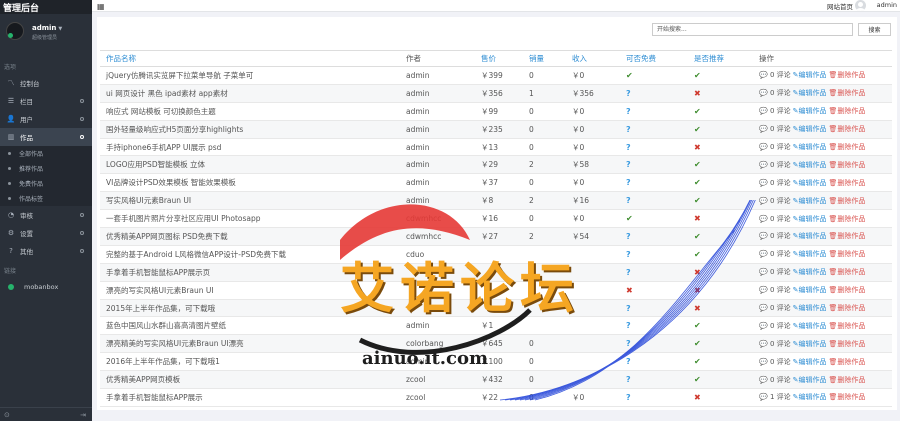 This screenshot has width=900, height=421. Describe the element at coordinates (46, 183) in the screenshot. I see `sidebar-subitem-free: 免费作品` at that location.